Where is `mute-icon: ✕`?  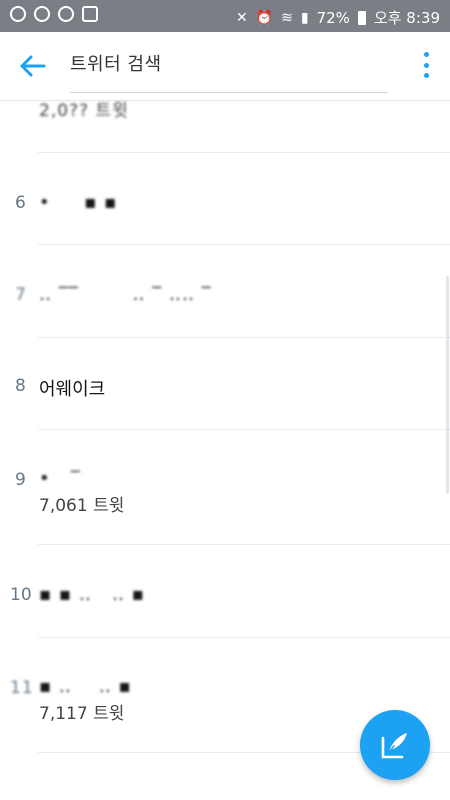 mute-icon: ✕ is located at coordinates (241, 17).